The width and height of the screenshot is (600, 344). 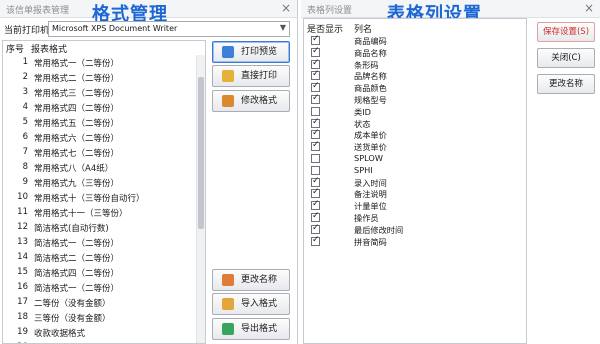 What do you see at coordinates (251, 52) in the screenshot?
I see `print-preview-button: 打印预览` at bounding box center [251, 52].